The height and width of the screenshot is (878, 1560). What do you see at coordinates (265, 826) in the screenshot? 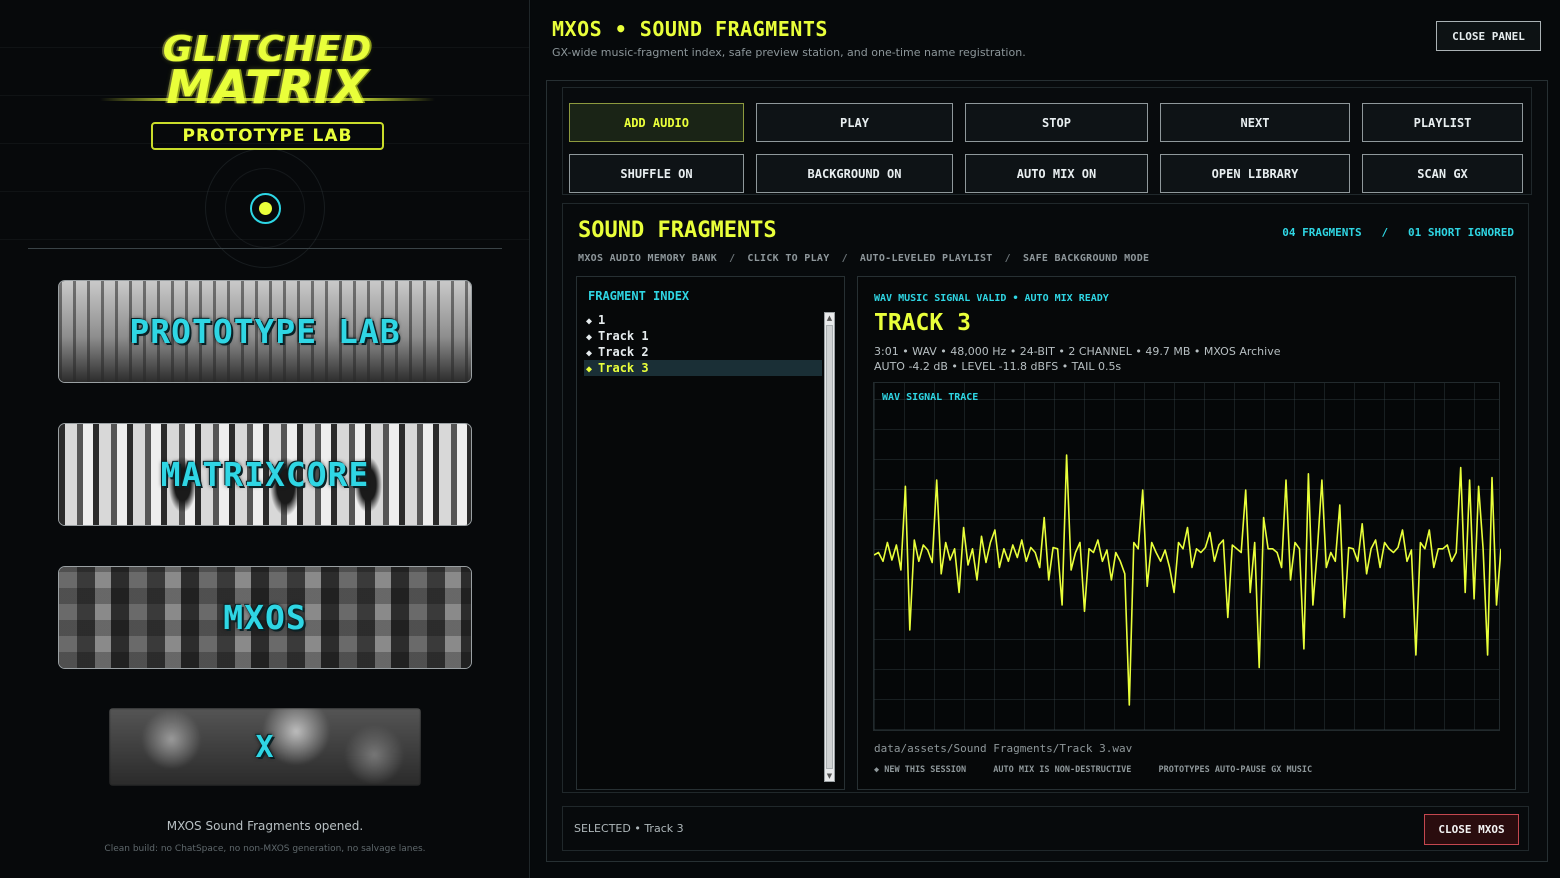
I see `sidebar-status-text: MXOS Sound Fragments opened.` at bounding box center [265, 826].